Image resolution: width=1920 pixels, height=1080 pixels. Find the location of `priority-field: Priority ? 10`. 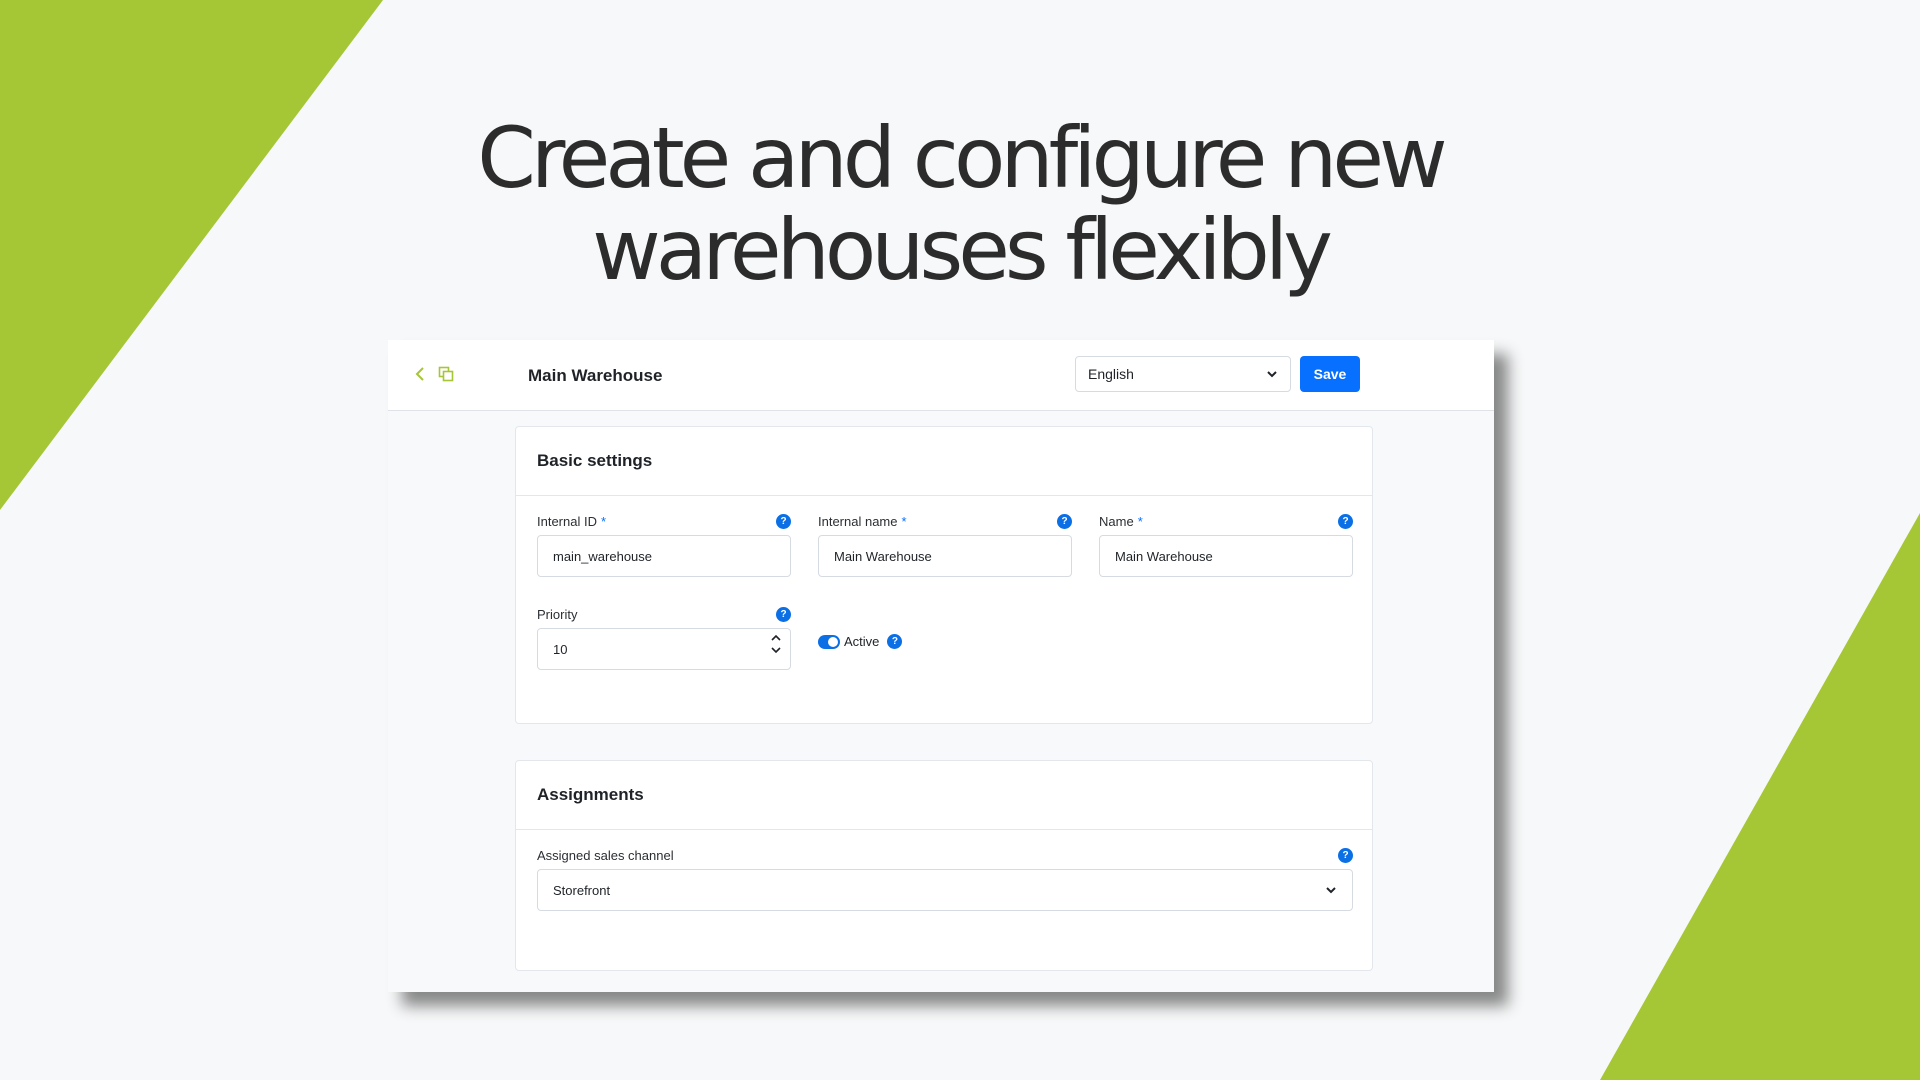

priority-field: Priority ? 10 is located at coordinates (664, 637).